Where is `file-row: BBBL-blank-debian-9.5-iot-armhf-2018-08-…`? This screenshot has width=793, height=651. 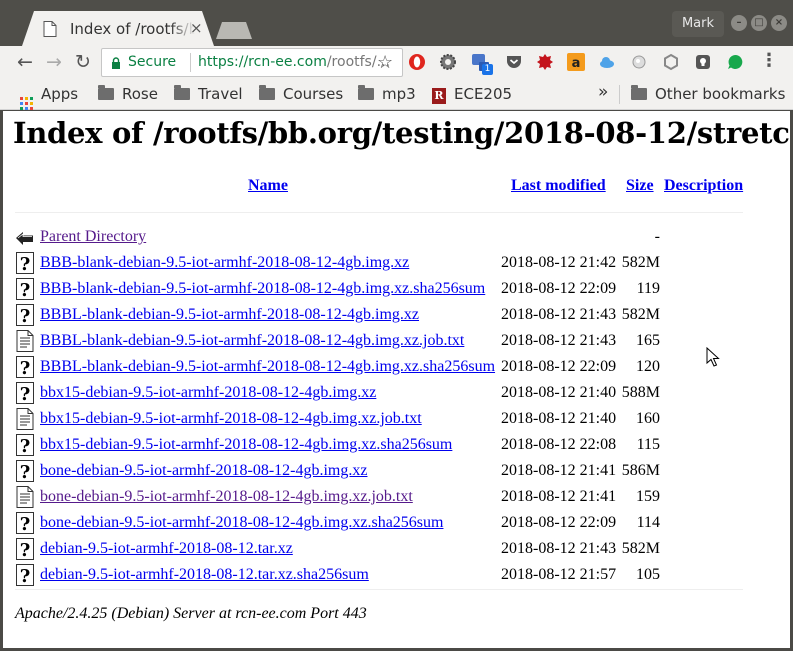 file-row: BBBL-blank-debian-9.5-iot-armhf-2018-08-… is located at coordinates (385, 343).